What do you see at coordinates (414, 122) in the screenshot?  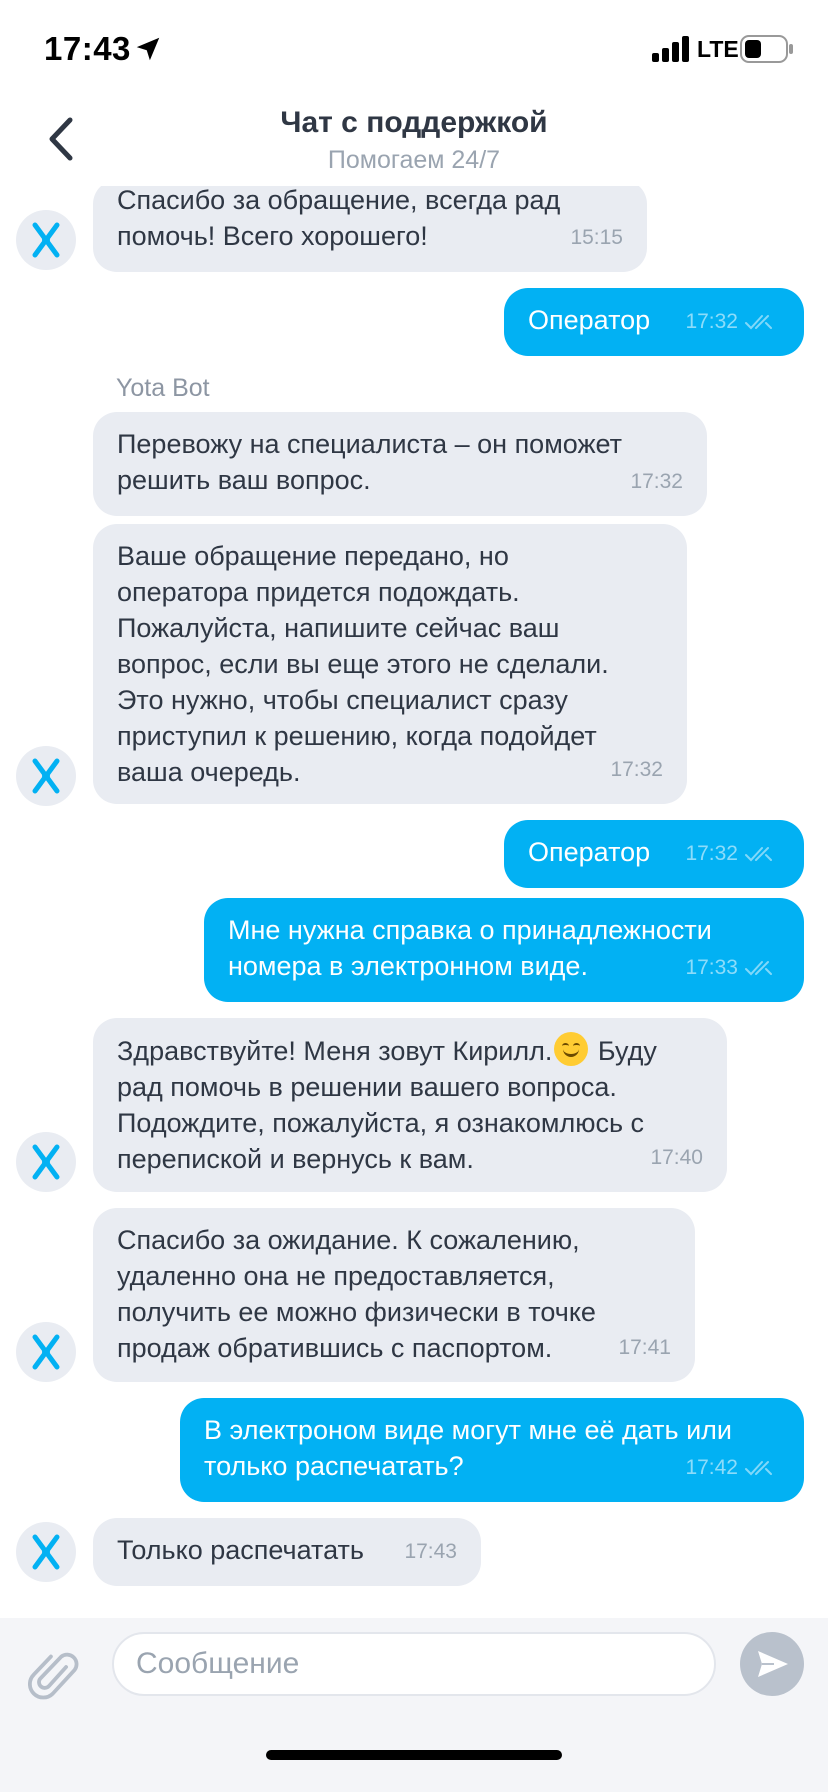 I see `chat-title: Чат с поддержкой` at bounding box center [414, 122].